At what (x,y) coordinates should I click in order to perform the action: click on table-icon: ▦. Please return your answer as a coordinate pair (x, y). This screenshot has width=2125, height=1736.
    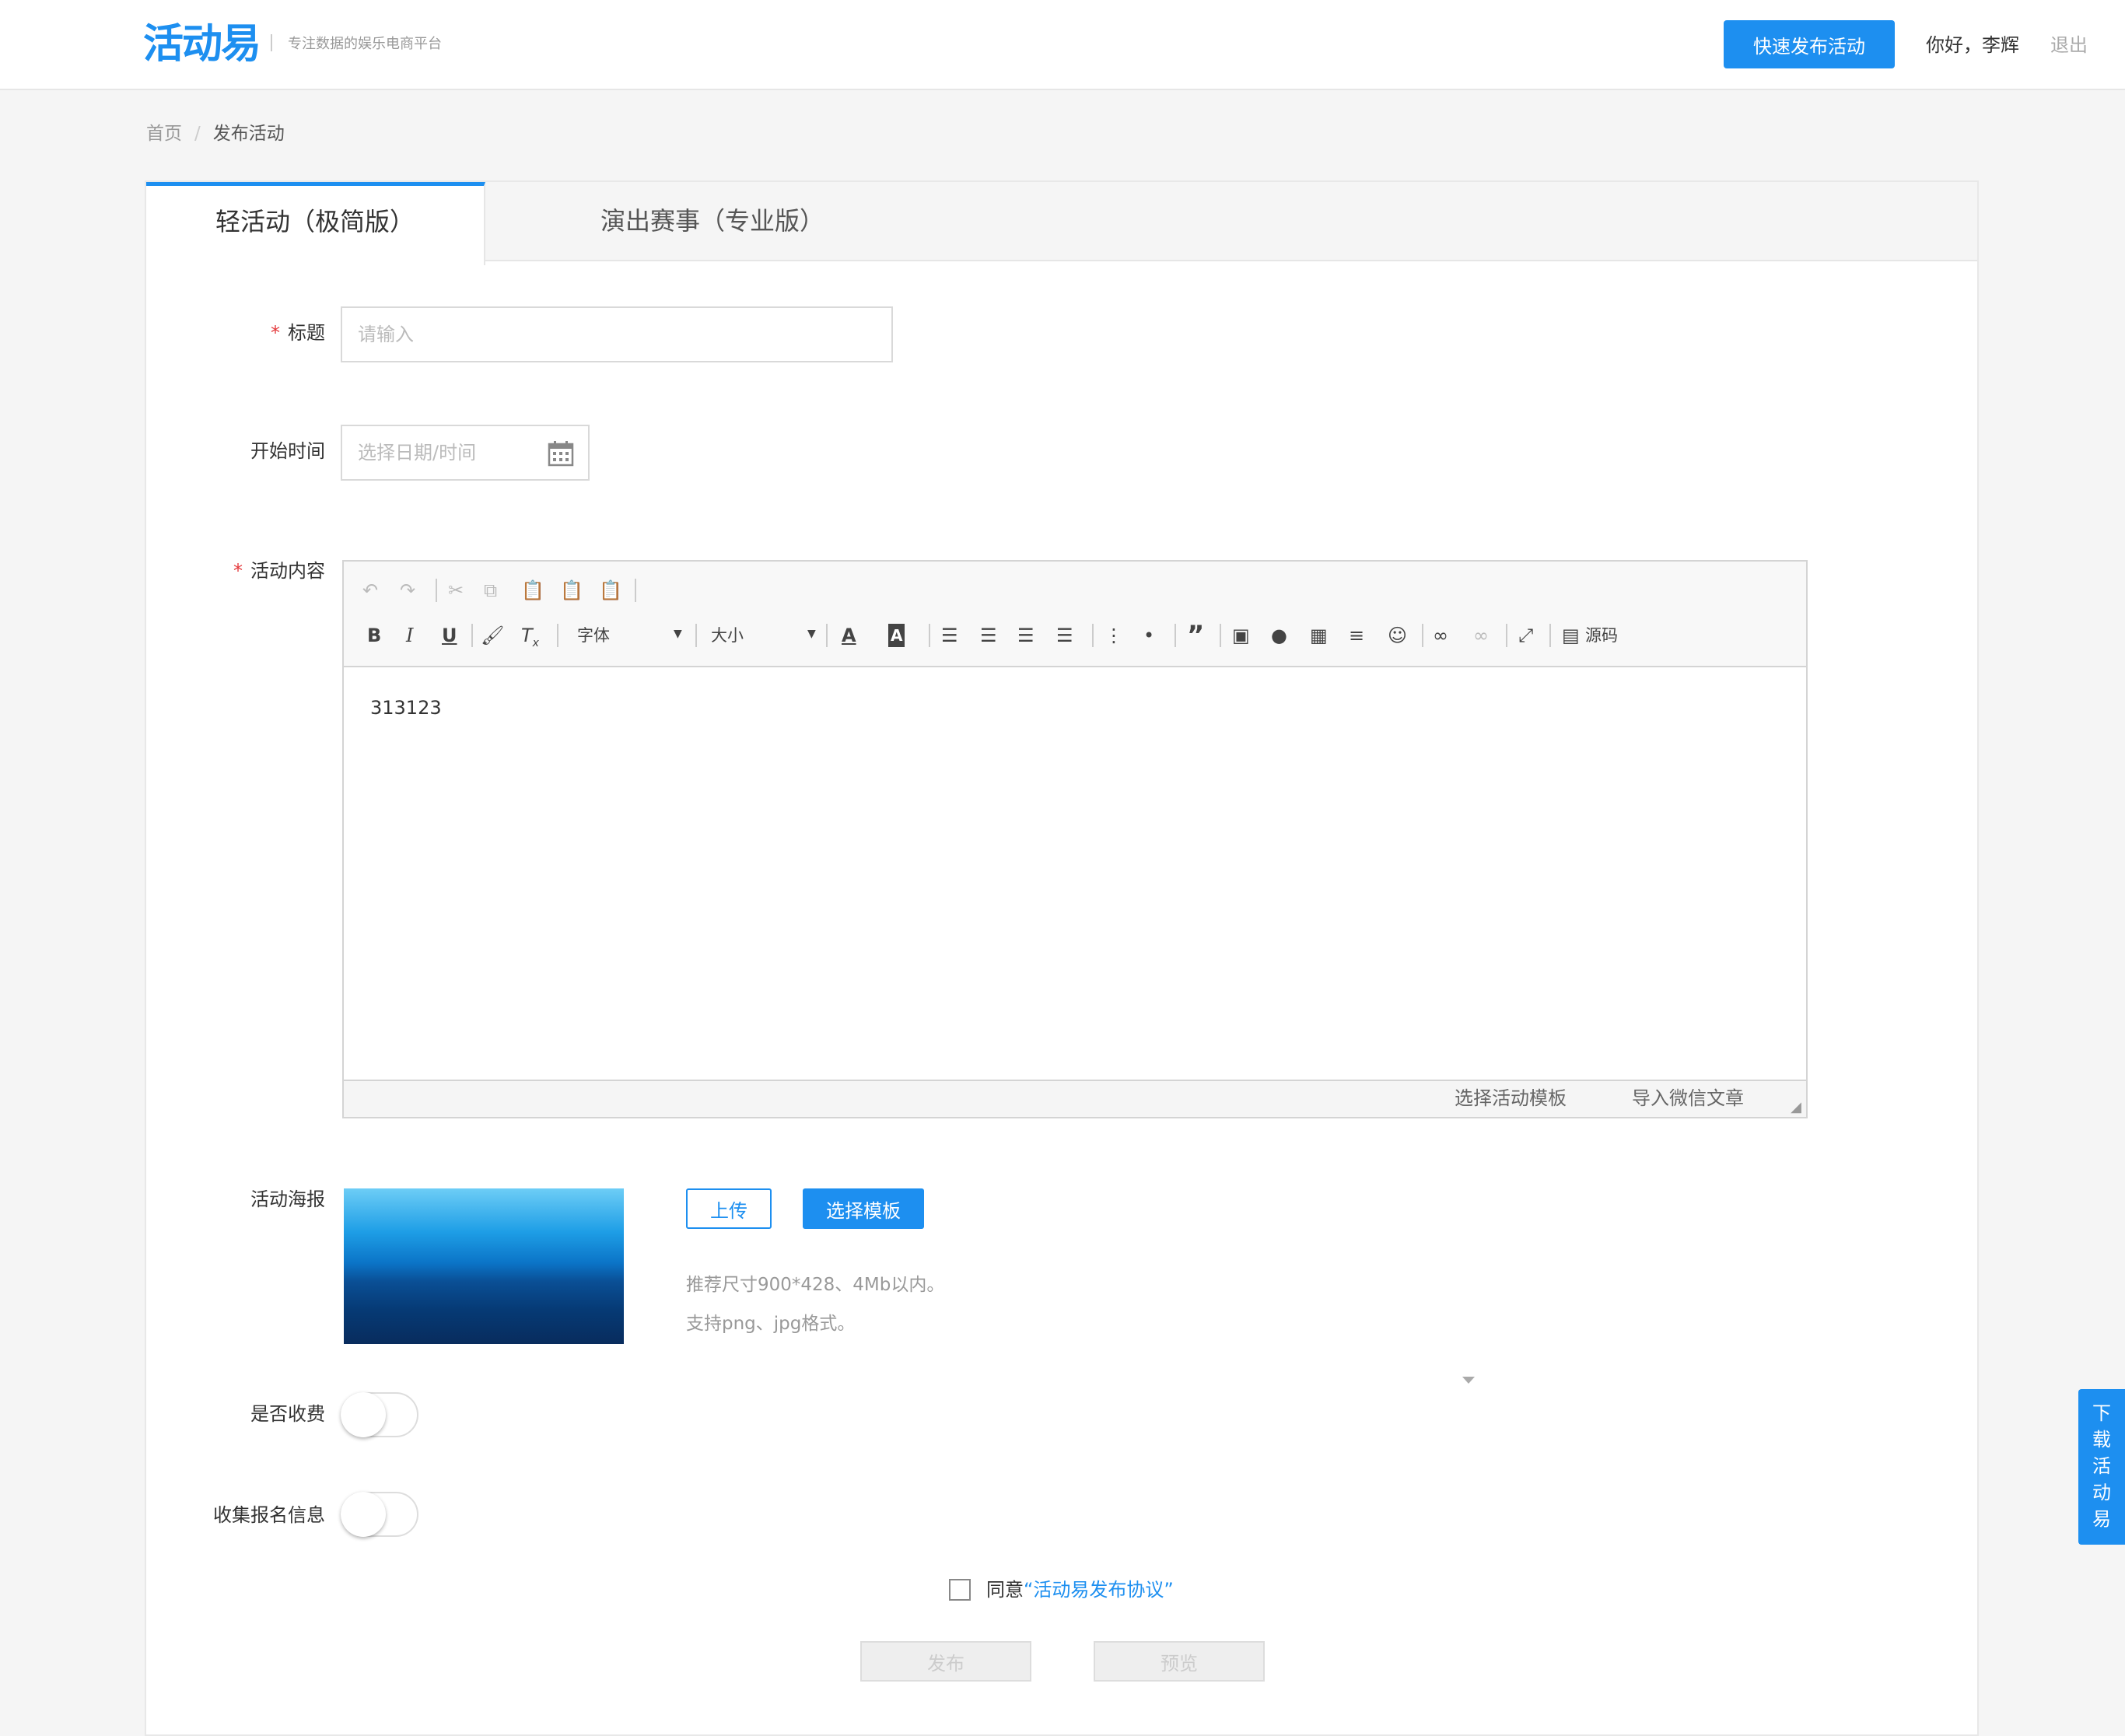
    Looking at the image, I should click on (1319, 636).